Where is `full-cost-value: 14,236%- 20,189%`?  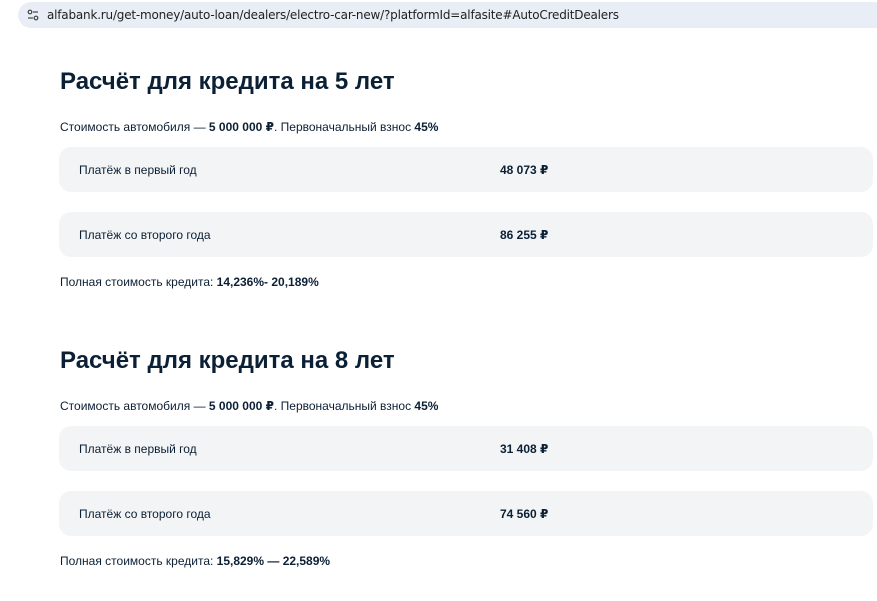 full-cost-value: 14,236%- 20,189% is located at coordinates (267, 282).